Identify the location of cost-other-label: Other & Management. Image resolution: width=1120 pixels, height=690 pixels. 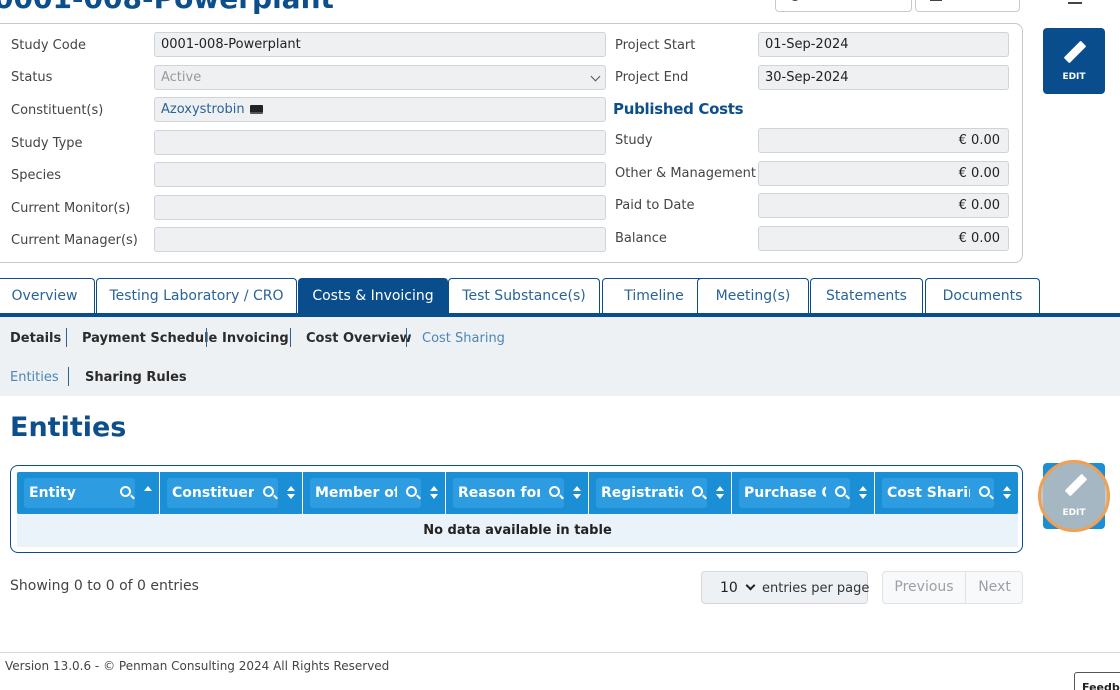
(685, 173).